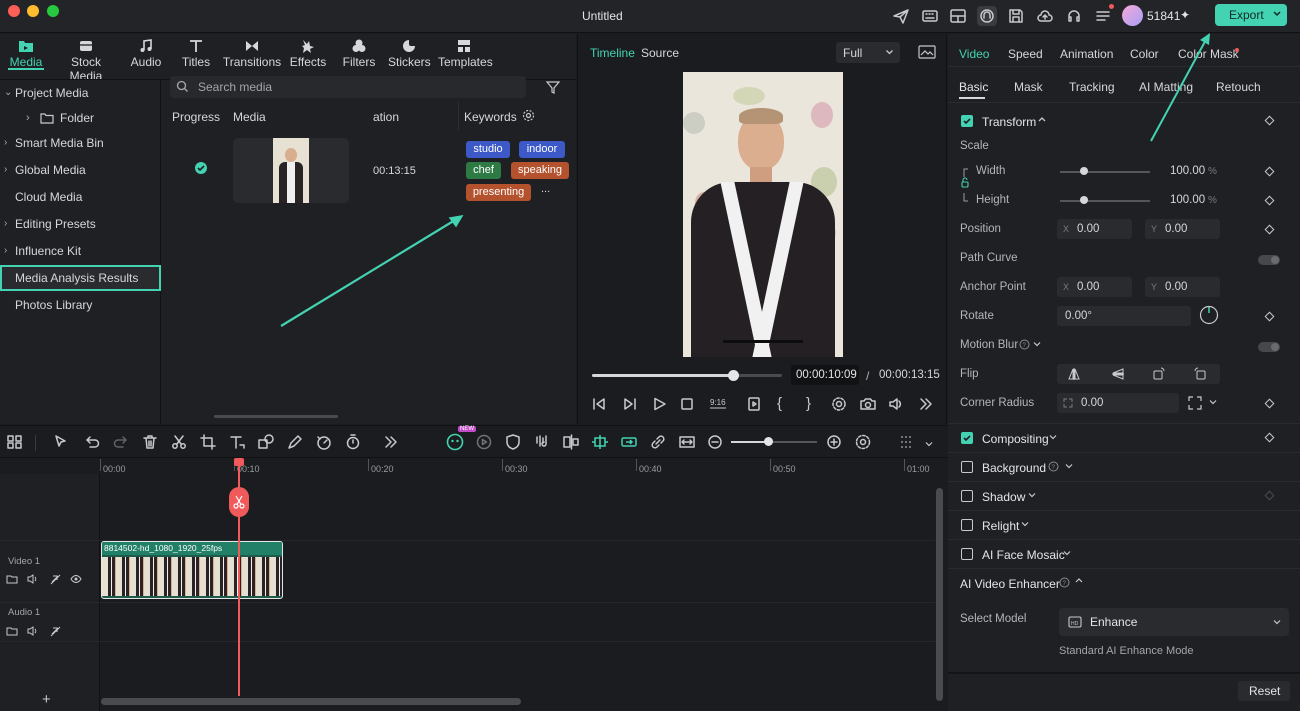 The height and width of the screenshot is (711, 1300). What do you see at coordinates (386, 117) in the screenshot?
I see `column-header-duration: ation` at bounding box center [386, 117].